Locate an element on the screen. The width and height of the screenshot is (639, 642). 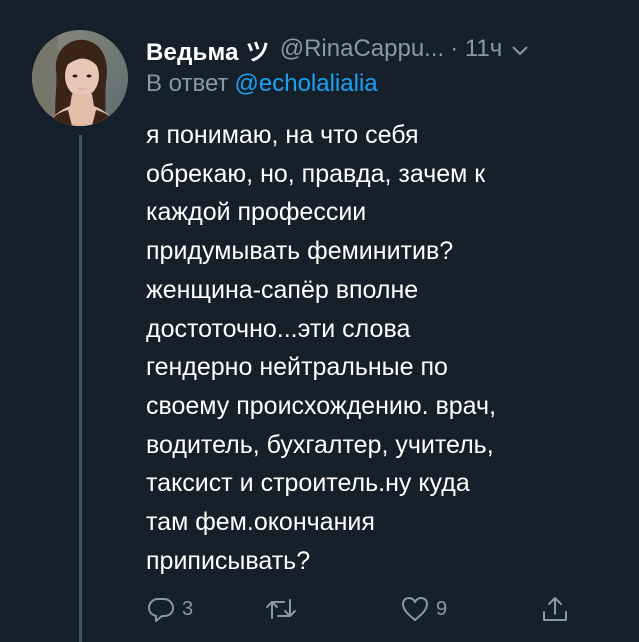
avatar is located at coordinates (80, 78).